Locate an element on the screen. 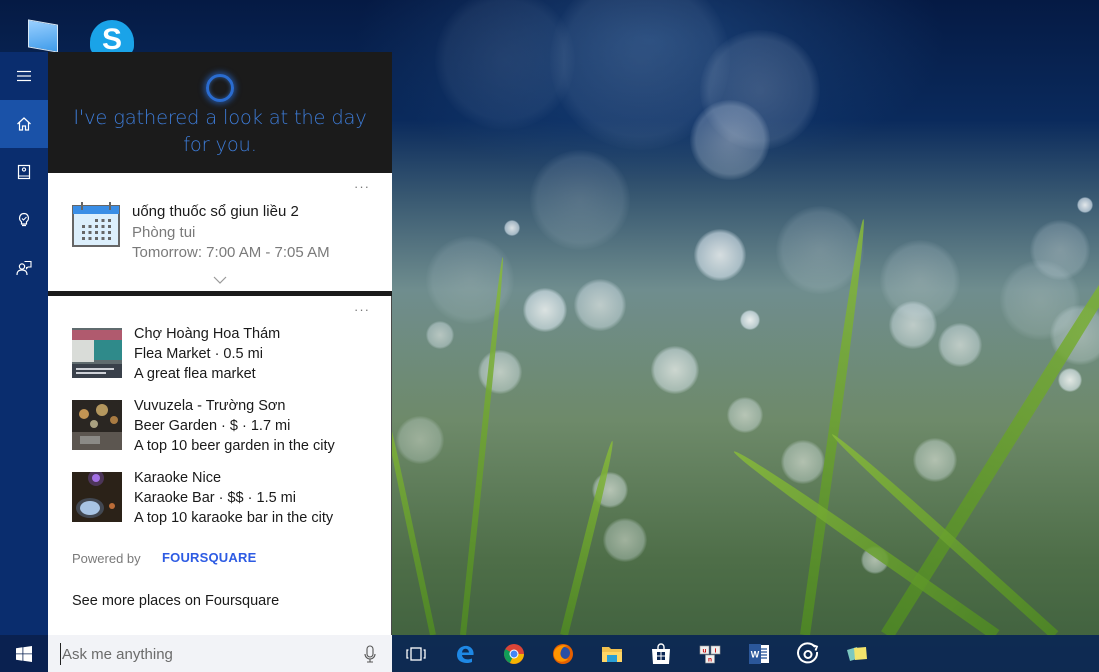 The width and height of the screenshot is (1099, 672). taskbar-app-firefox is located at coordinates (563, 653).